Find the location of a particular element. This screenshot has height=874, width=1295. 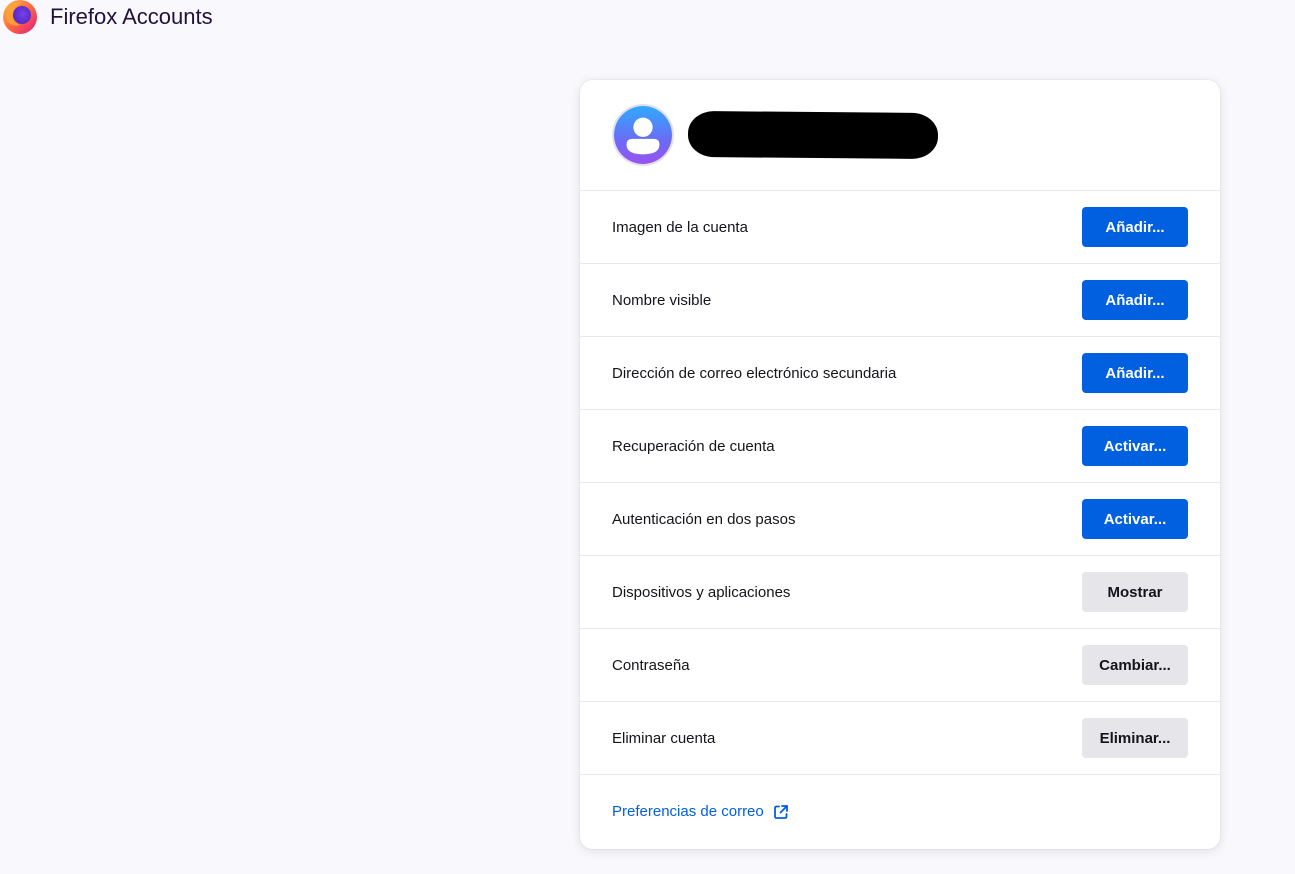

avatar is located at coordinates (643, 135).